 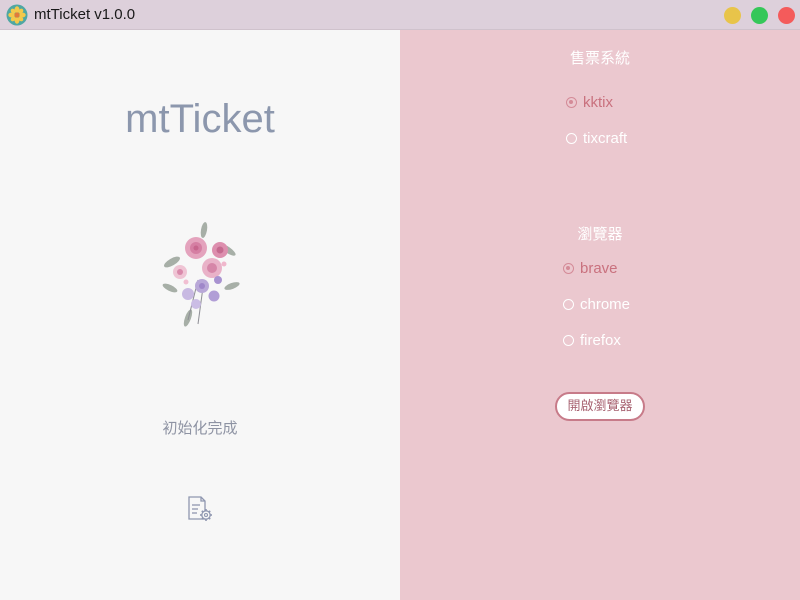 What do you see at coordinates (201, 274) in the screenshot?
I see `flower-bouquet-icon` at bounding box center [201, 274].